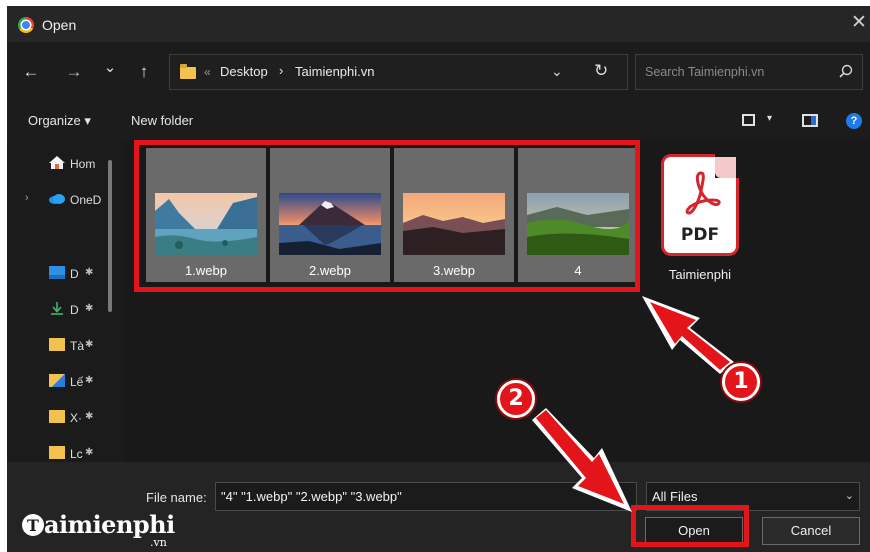 Image resolution: width=870 pixels, height=552 pixels. Describe the element at coordinates (703, 193) in the screenshot. I see `acrobat-icon` at that location.